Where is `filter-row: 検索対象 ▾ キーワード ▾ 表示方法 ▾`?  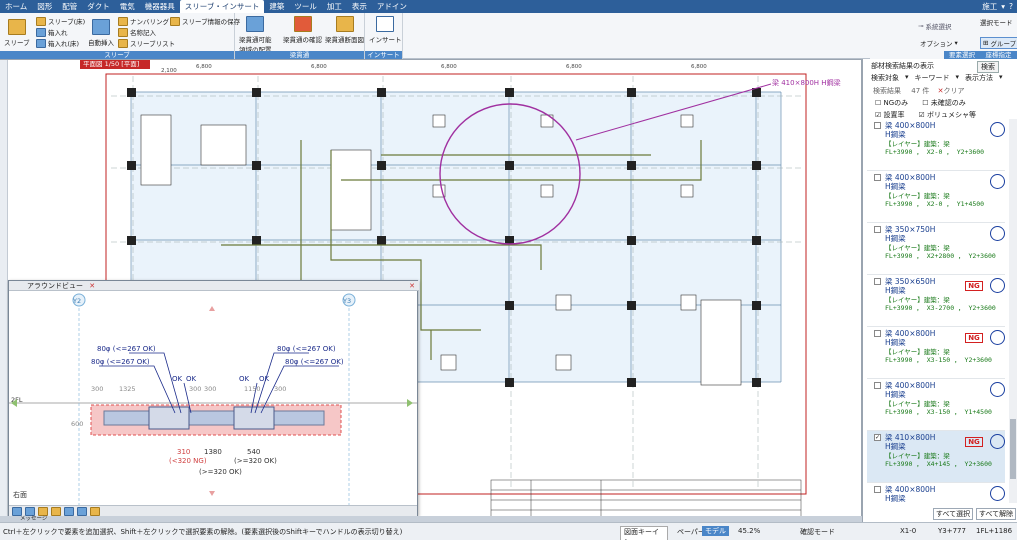 filter-row: 検索対象 ▾ キーワード ▾ 表示方法 ▾ is located at coordinates (940, 78).